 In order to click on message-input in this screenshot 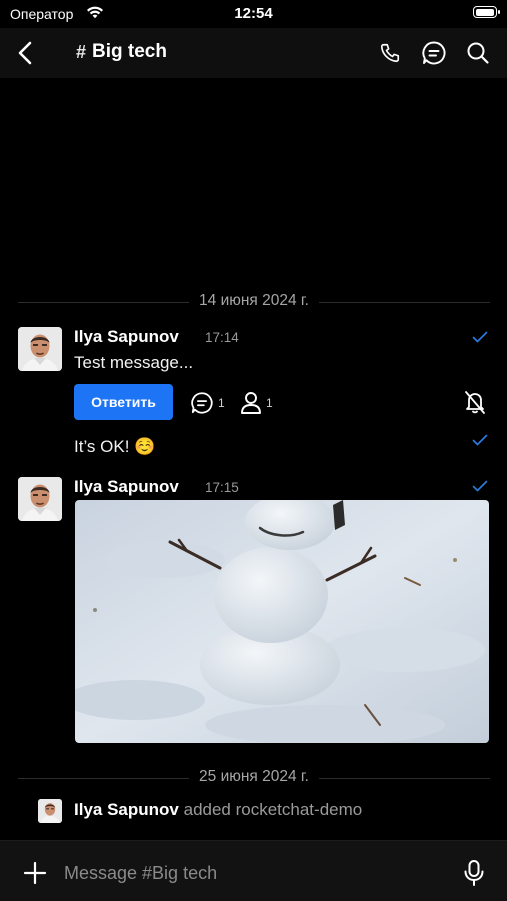, I will do `click(249, 873)`.